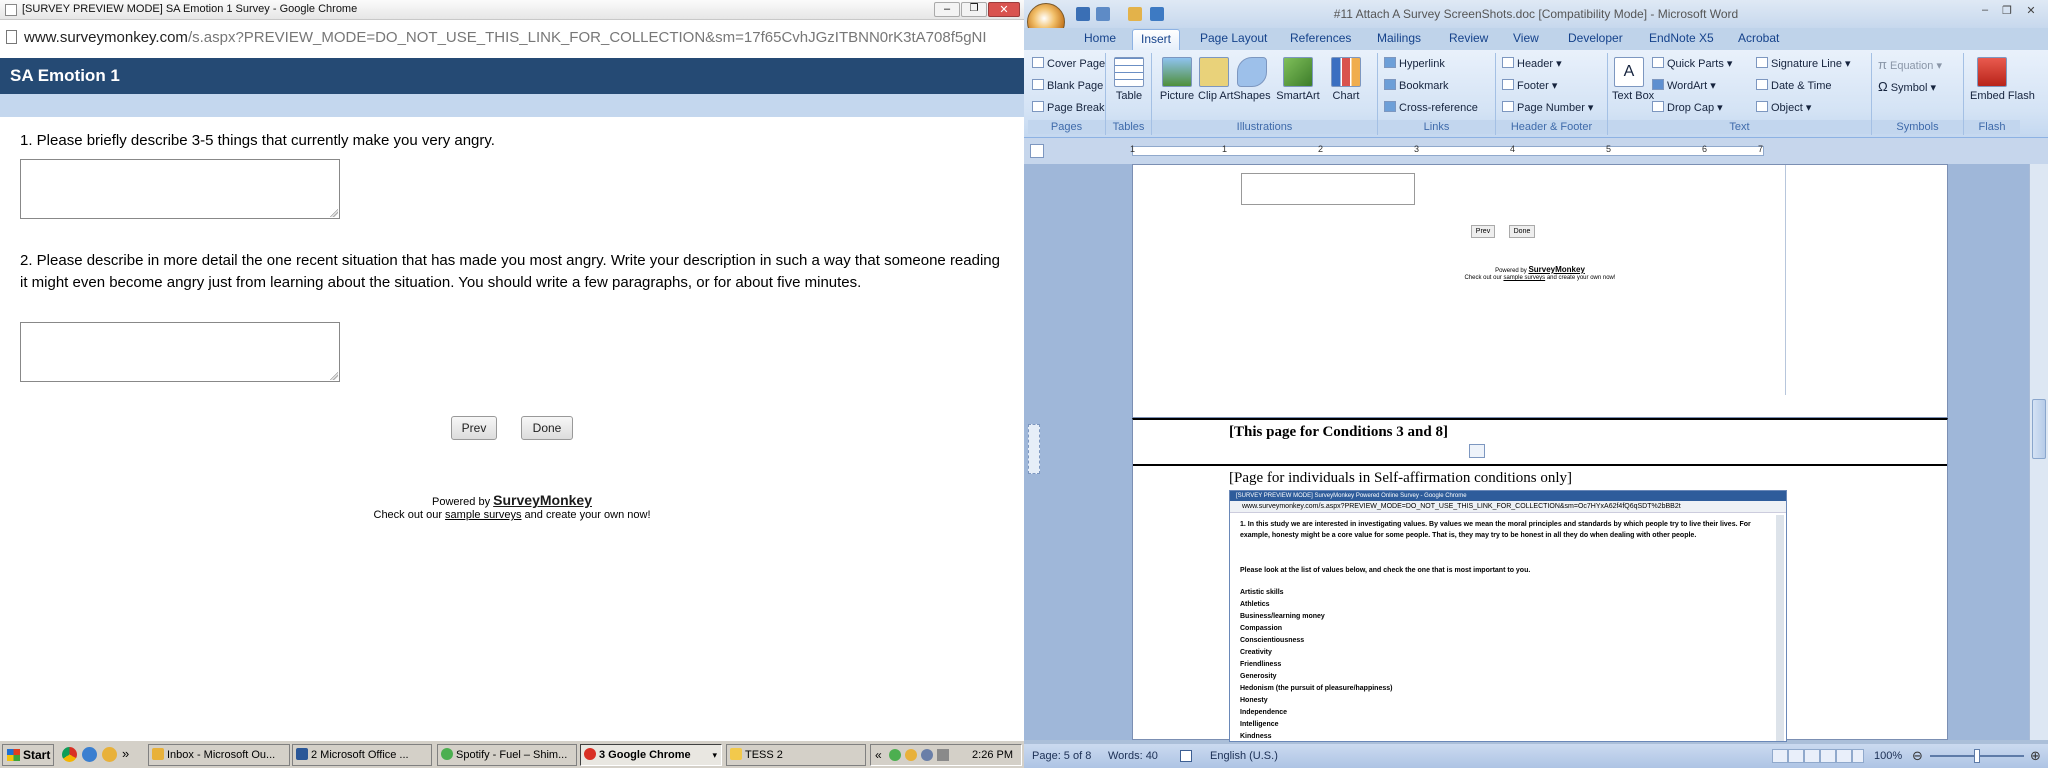  I want to click on ruler-number: 4, so click(1513, 149).